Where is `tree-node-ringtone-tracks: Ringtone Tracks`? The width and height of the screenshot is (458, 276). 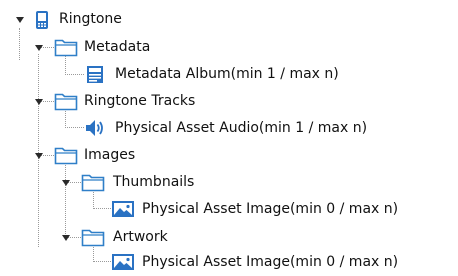
tree-node-ringtone-tracks: Ringtone Tracks is located at coordinates (229, 101).